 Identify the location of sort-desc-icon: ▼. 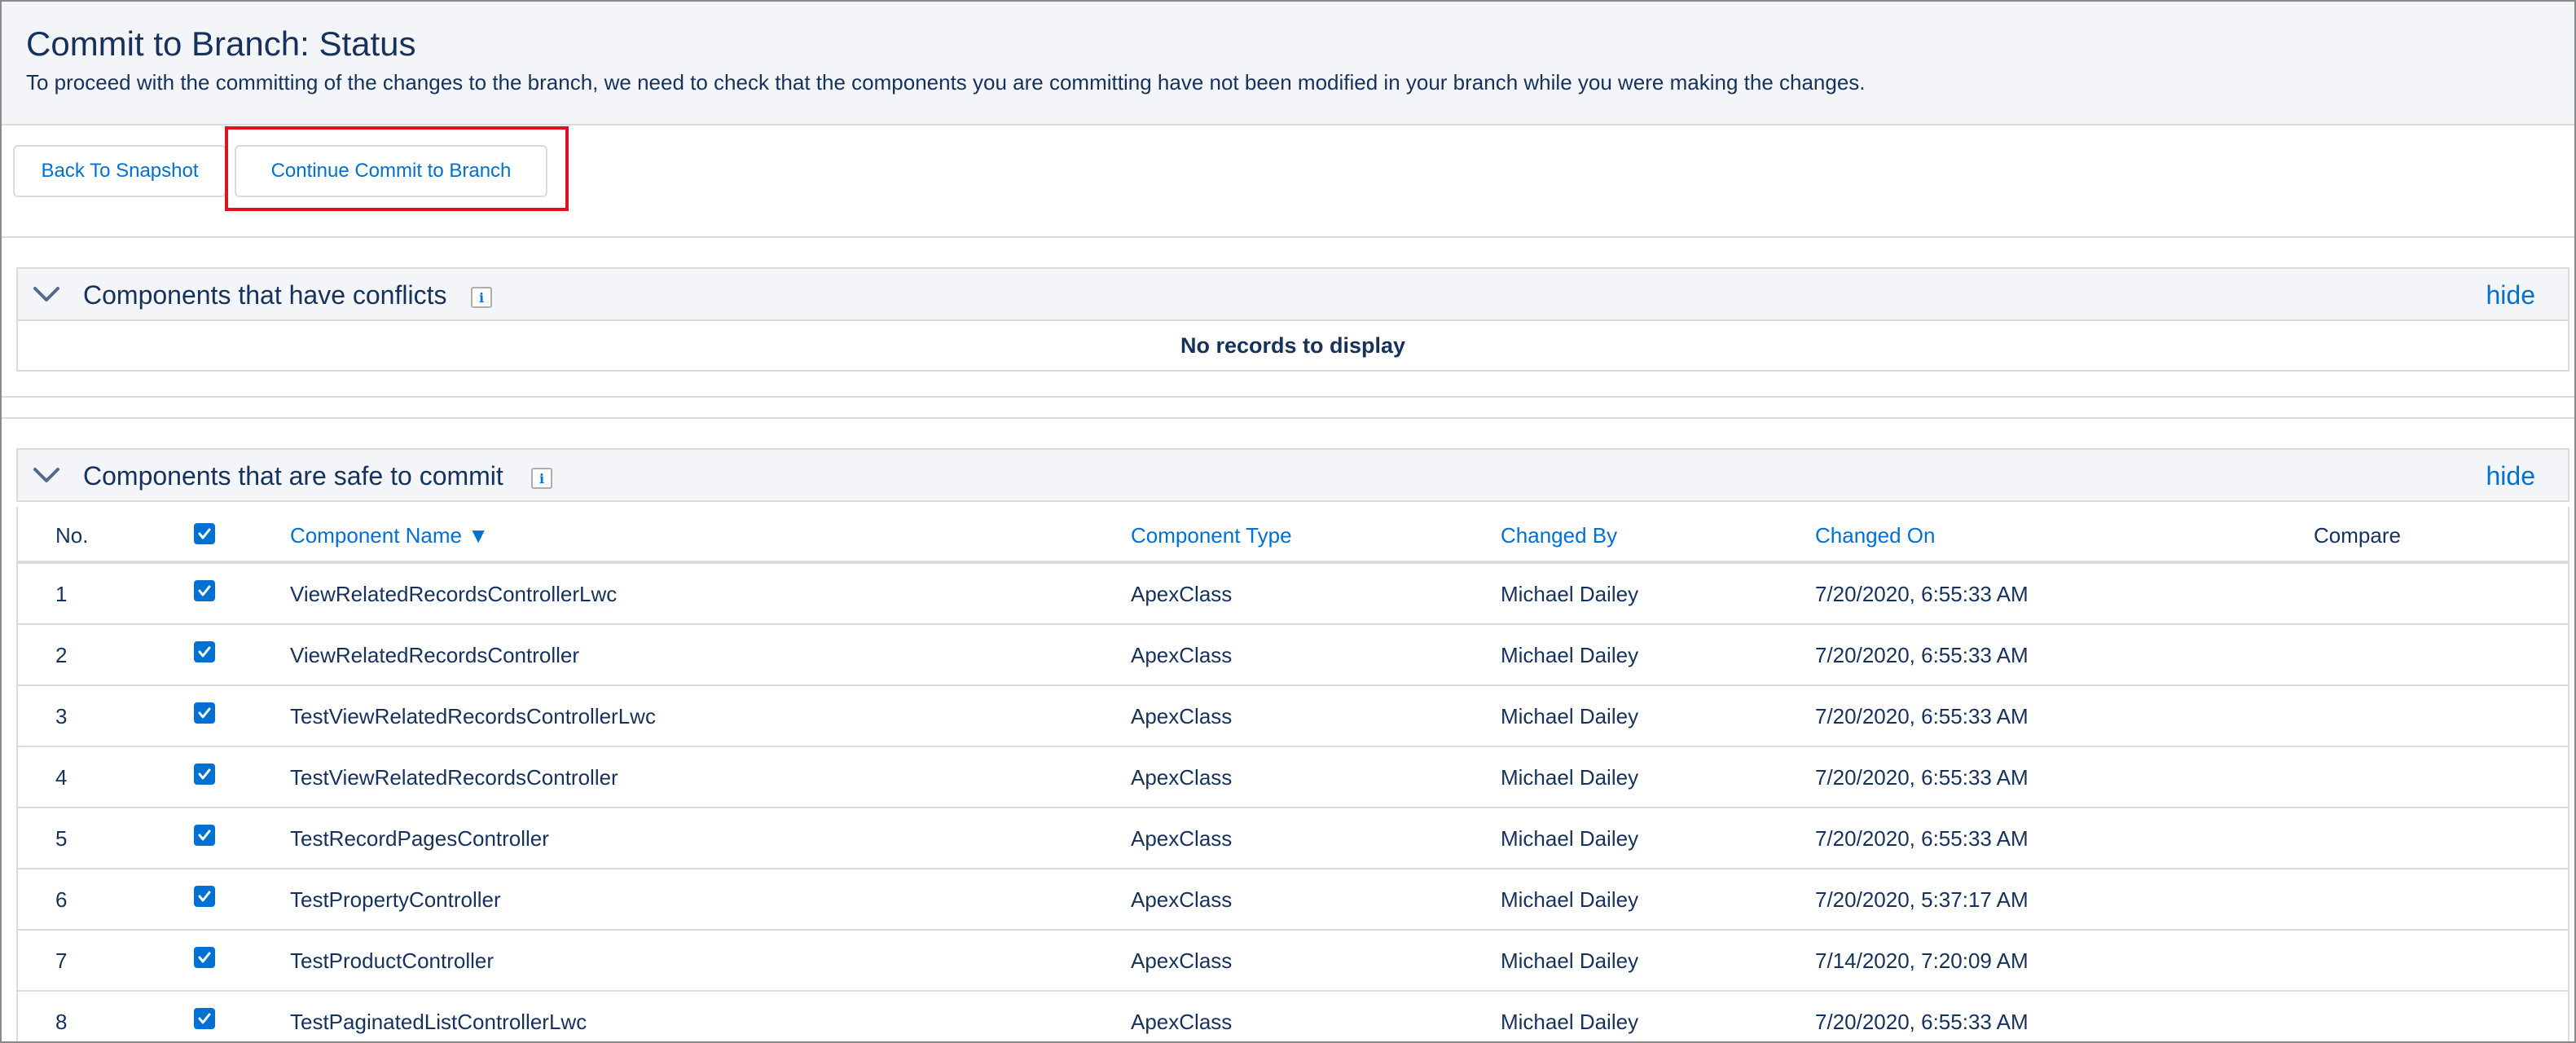
(478, 535).